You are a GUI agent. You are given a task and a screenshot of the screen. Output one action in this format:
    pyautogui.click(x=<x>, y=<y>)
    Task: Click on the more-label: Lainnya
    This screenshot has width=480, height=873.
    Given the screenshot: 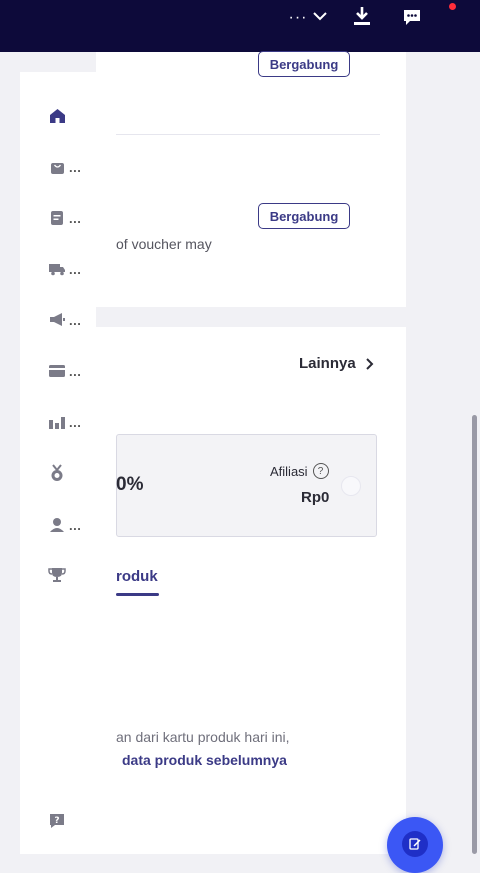 What is the action you would take?
    pyautogui.click(x=327, y=363)
    